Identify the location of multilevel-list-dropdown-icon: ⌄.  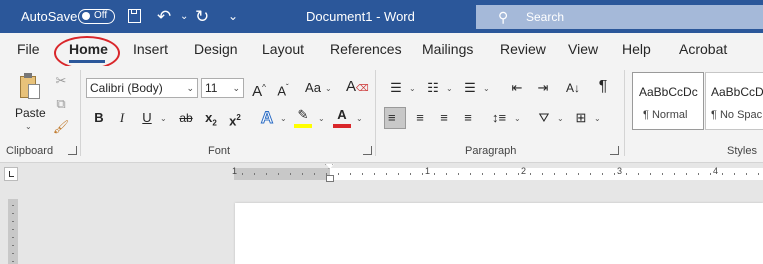
(486, 88).